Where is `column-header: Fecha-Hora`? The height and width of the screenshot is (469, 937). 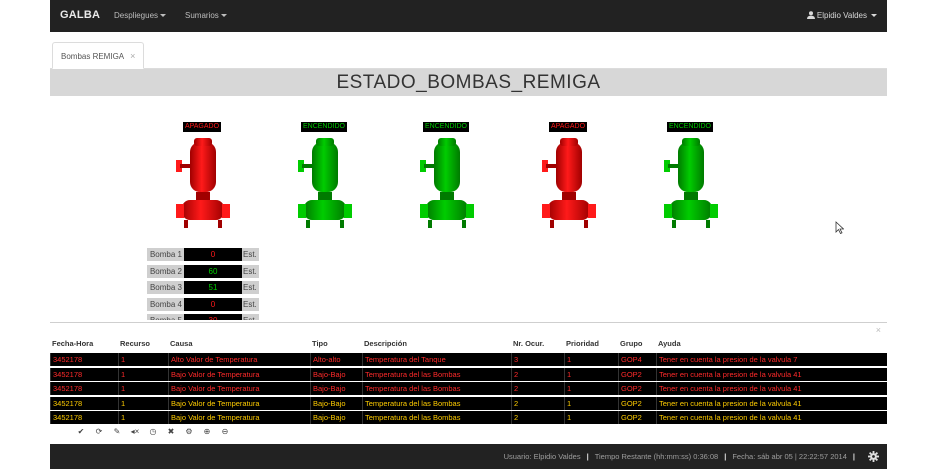
column-header: Fecha-Hora is located at coordinates (86, 343).